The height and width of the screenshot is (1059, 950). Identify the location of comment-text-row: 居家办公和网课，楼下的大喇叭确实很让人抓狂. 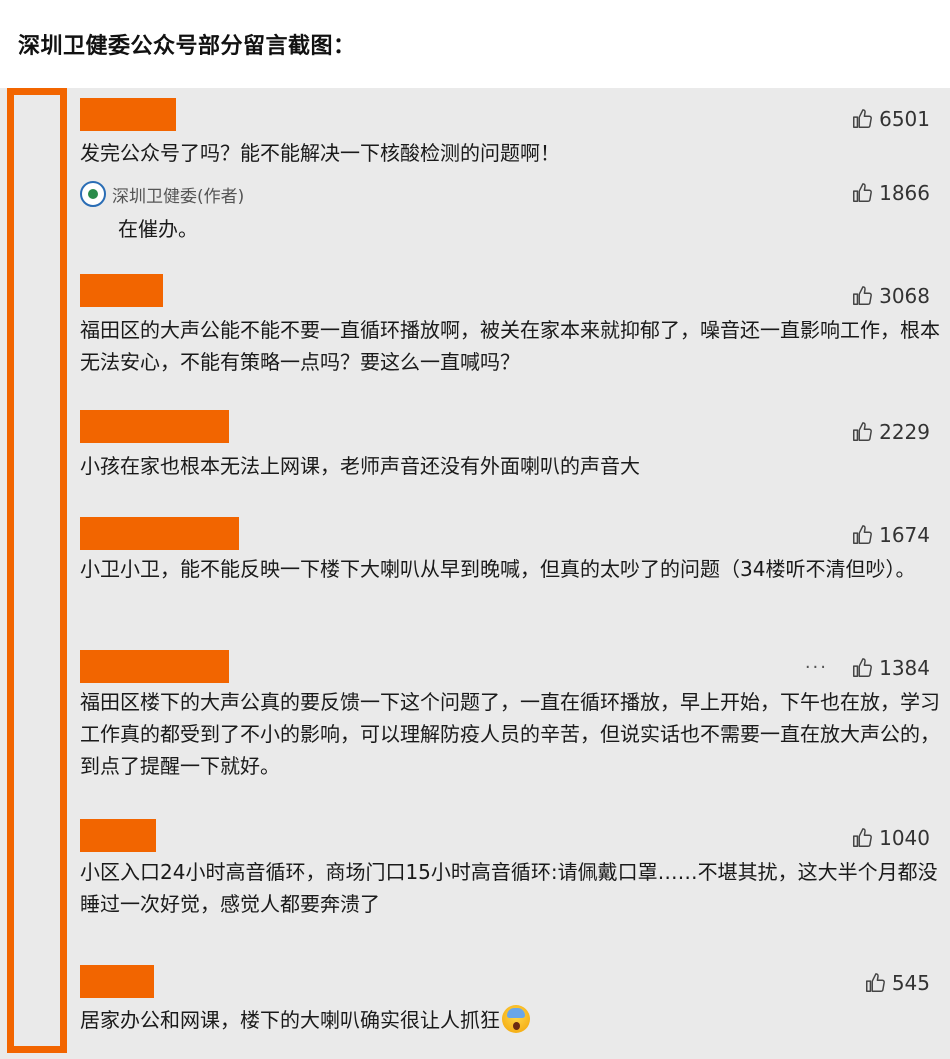
(510, 1020).